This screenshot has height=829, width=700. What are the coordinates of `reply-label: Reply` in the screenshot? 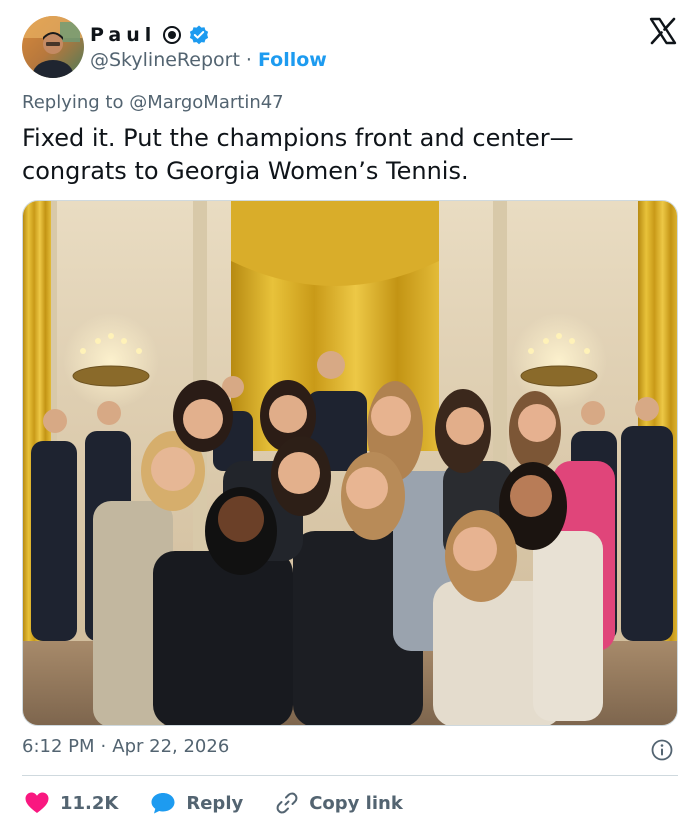 It's located at (215, 803).